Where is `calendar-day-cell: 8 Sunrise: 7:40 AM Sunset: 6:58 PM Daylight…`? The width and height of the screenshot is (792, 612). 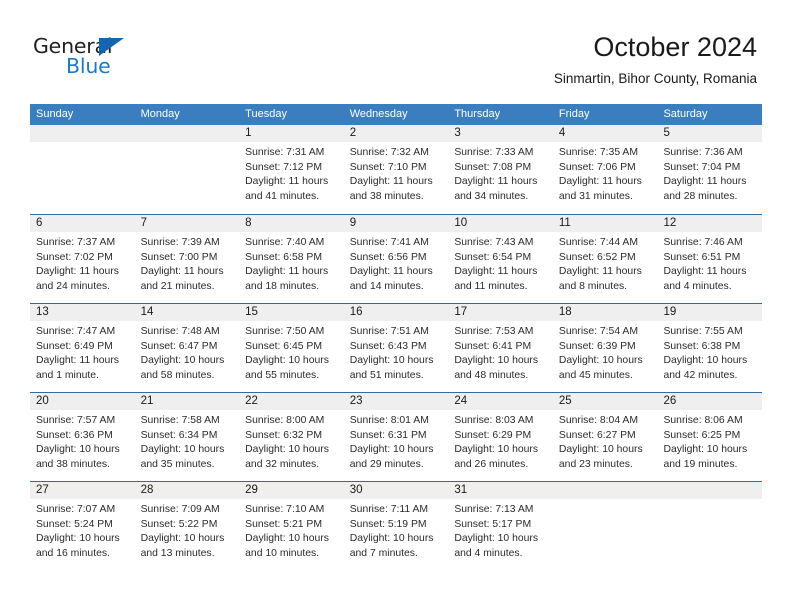
calendar-day-cell: 8 Sunrise: 7:40 AM Sunset: 6:58 PM Daylight… is located at coordinates (291, 259).